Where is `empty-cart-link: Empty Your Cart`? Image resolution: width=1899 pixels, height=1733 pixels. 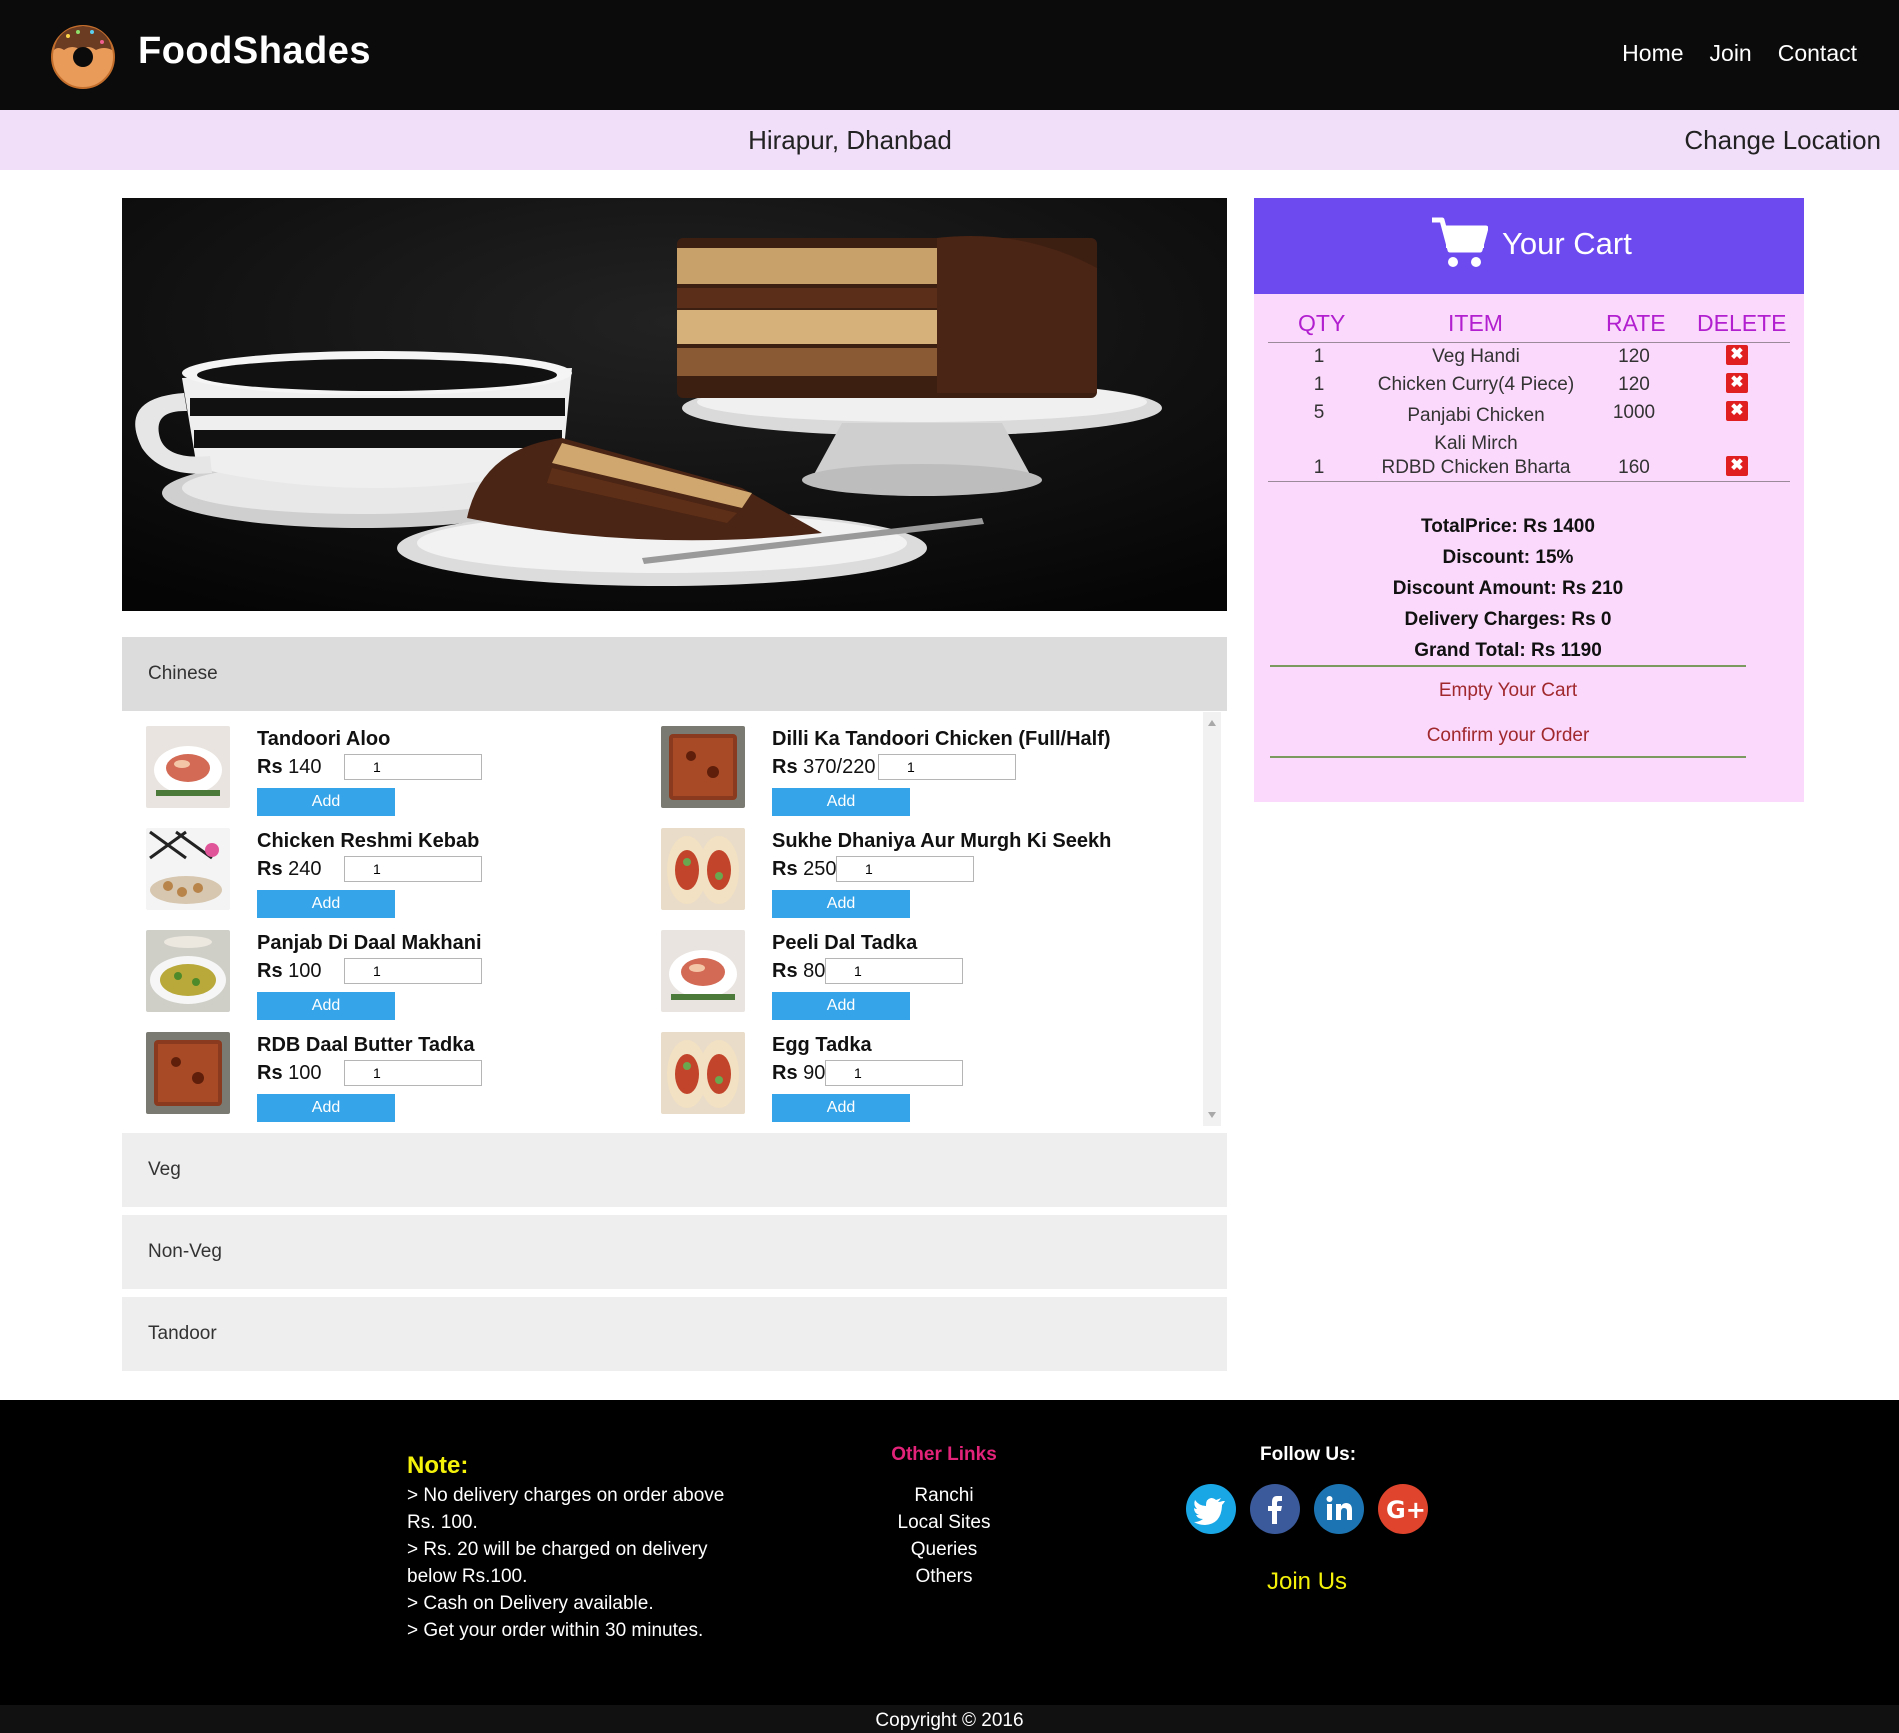
empty-cart-link: Empty Your Cart is located at coordinates (1508, 691).